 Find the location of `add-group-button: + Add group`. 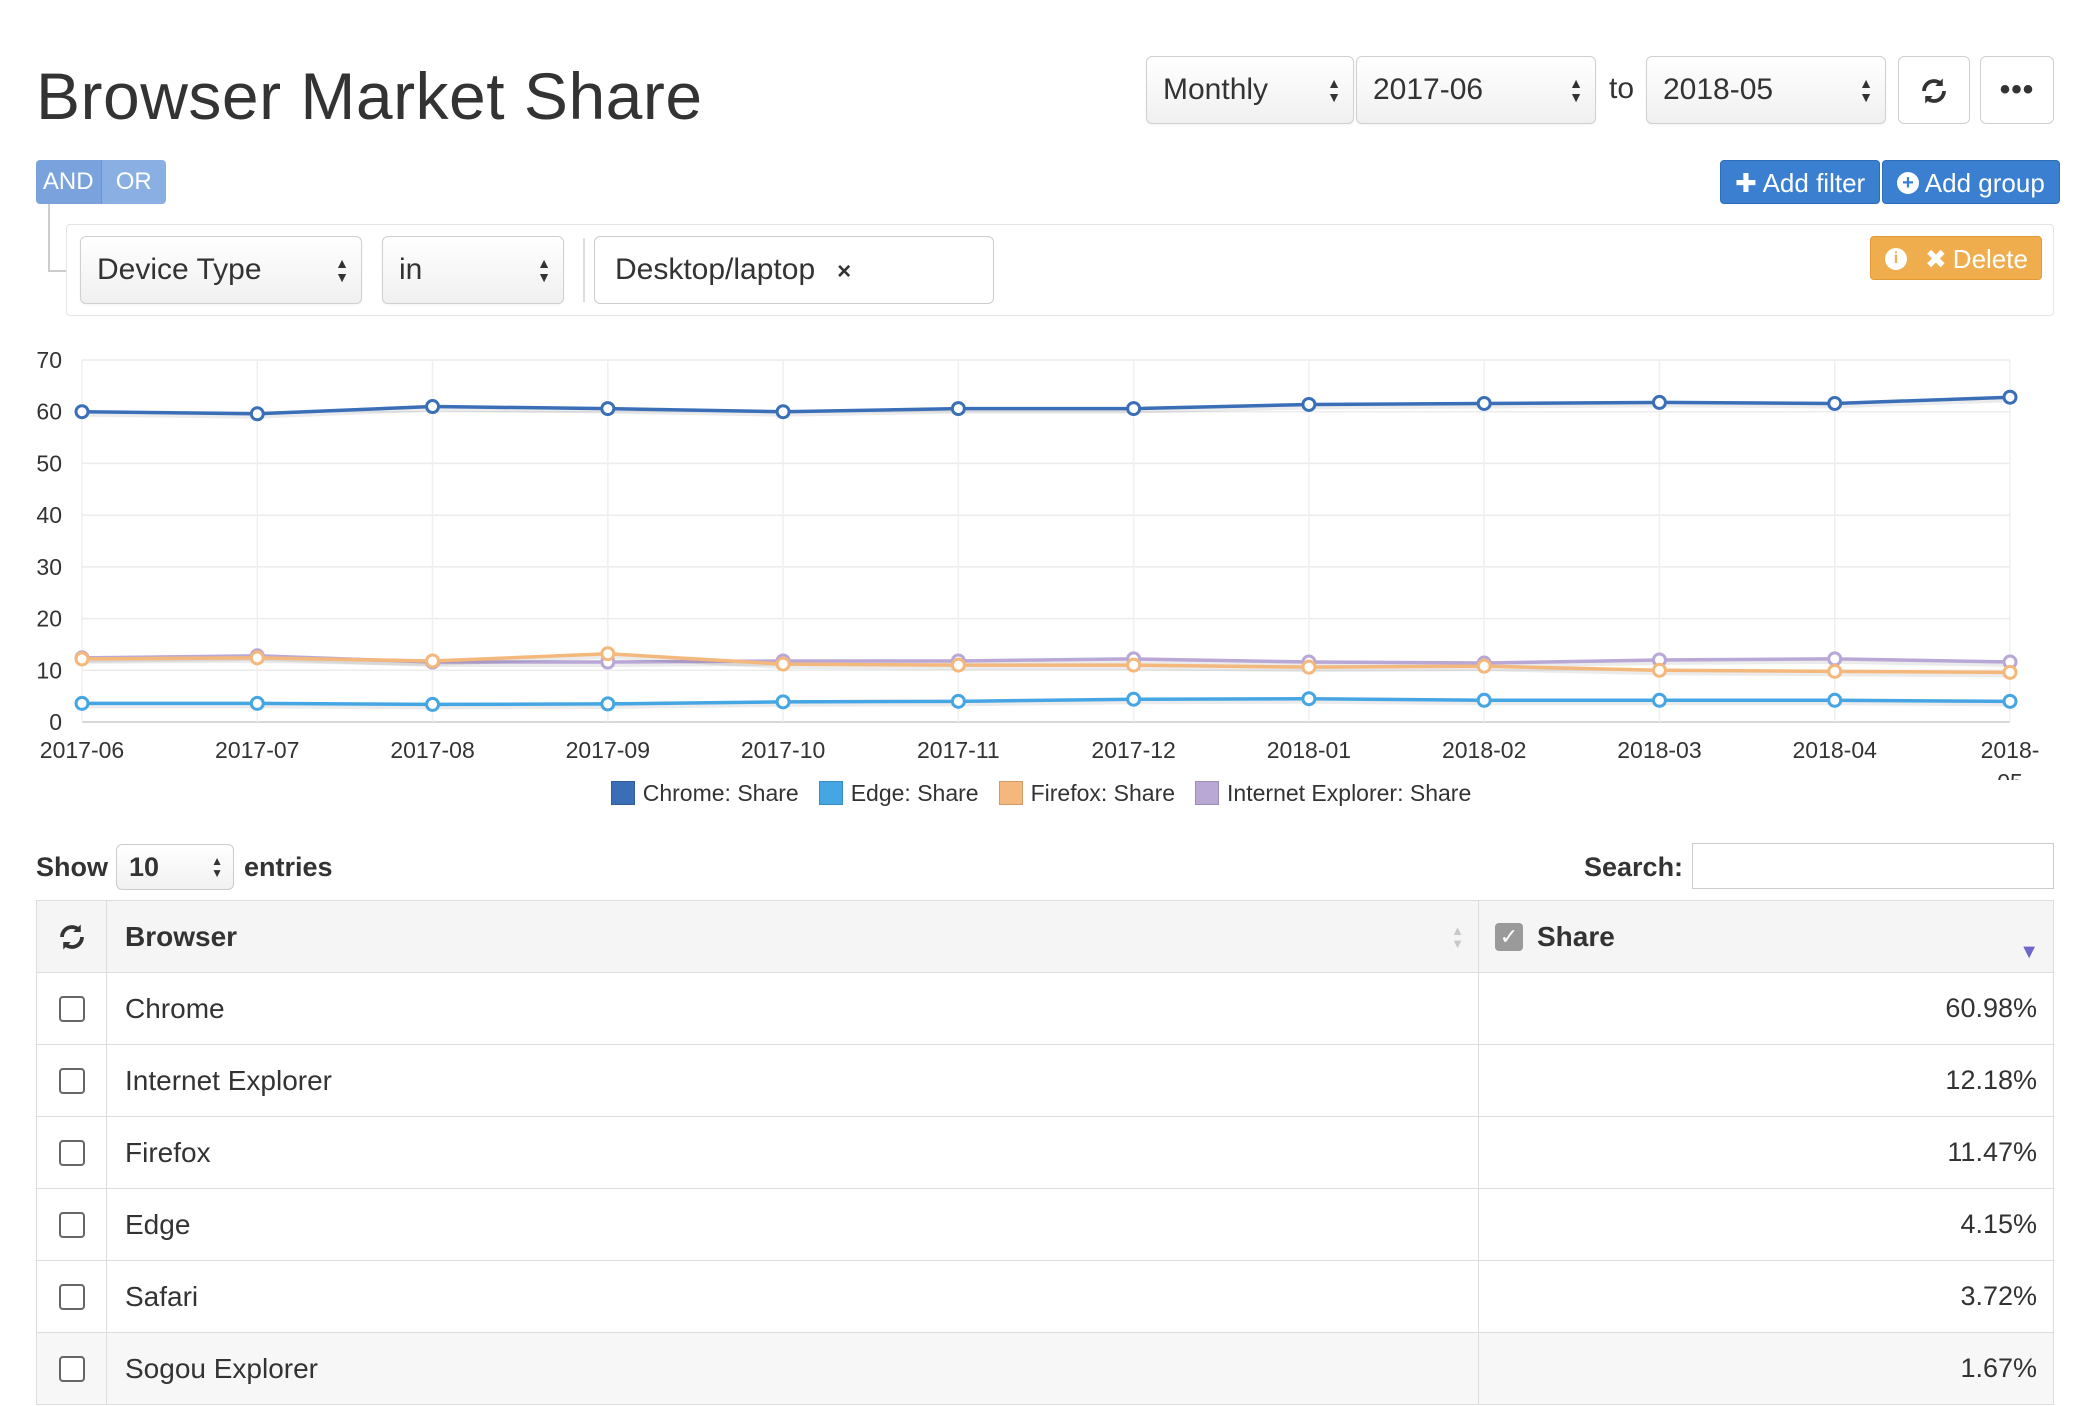

add-group-button: + Add group is located at coordinates (1971, 182).